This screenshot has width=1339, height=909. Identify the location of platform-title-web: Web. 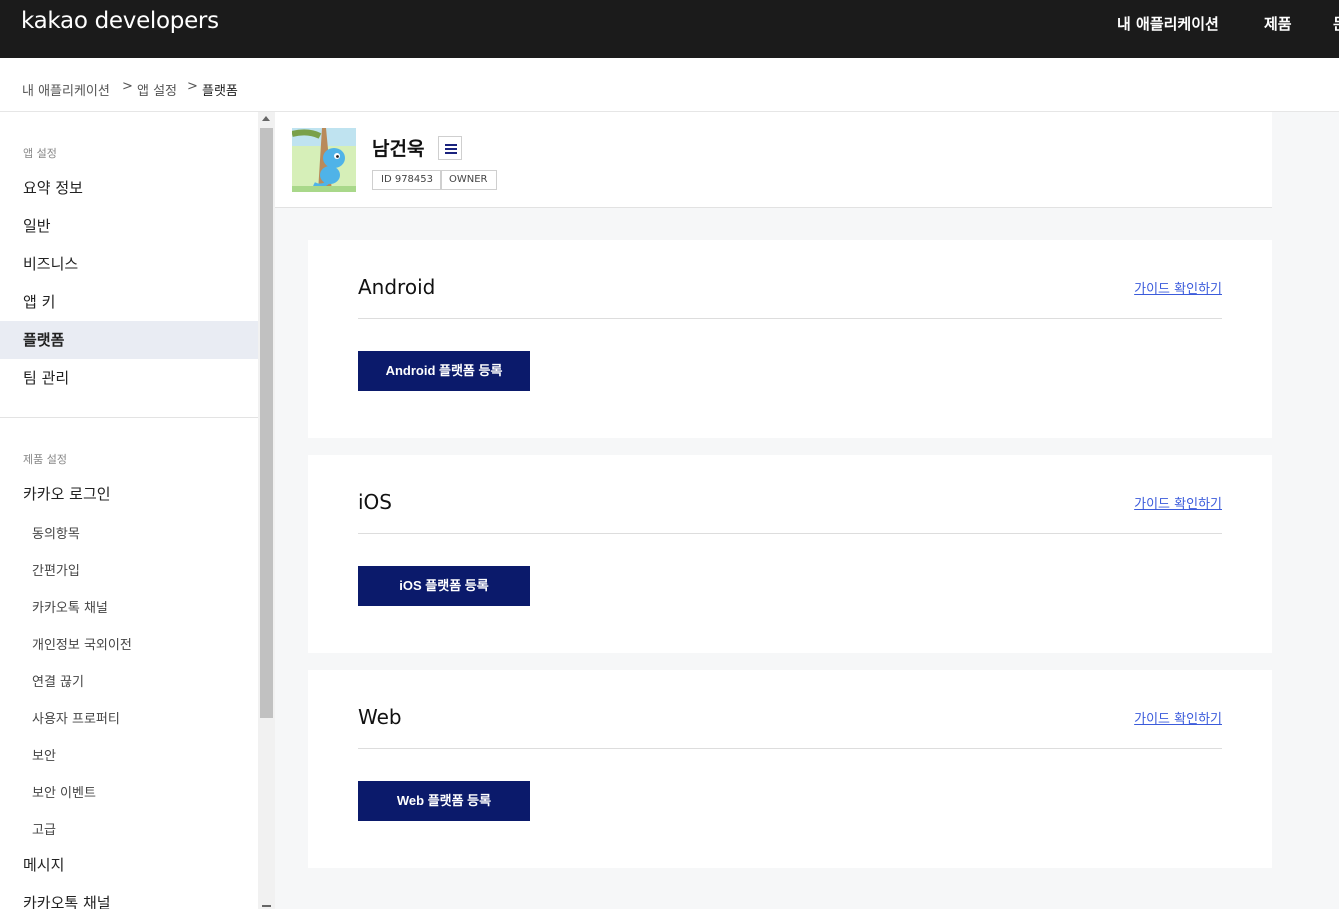
(380, 717).